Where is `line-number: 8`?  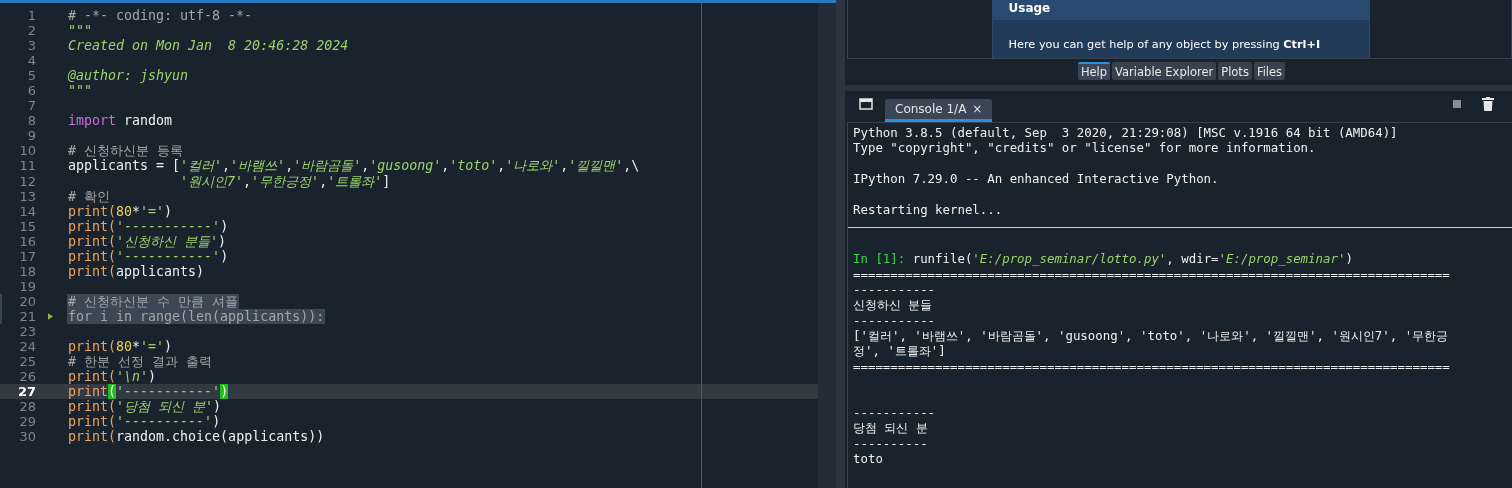
line-number: 8 is located at coordinates (31, 121).